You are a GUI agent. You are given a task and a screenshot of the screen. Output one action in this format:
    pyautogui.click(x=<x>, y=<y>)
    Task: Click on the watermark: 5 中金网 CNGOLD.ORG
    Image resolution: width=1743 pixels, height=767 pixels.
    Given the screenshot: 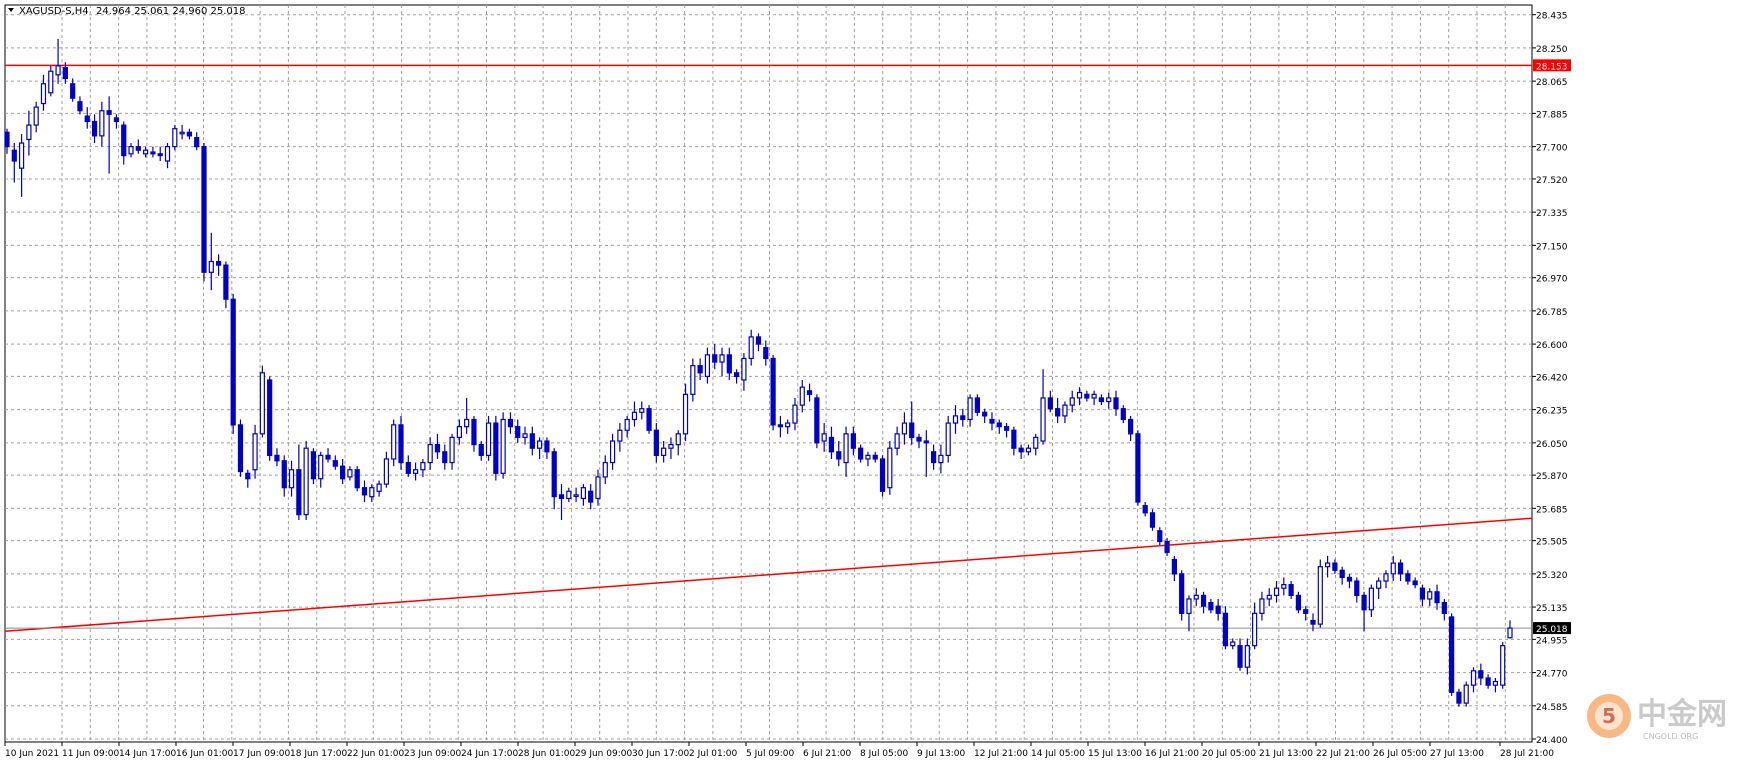 What is the action you would take?
    pyautogui.click(x=1662, y=718)
    